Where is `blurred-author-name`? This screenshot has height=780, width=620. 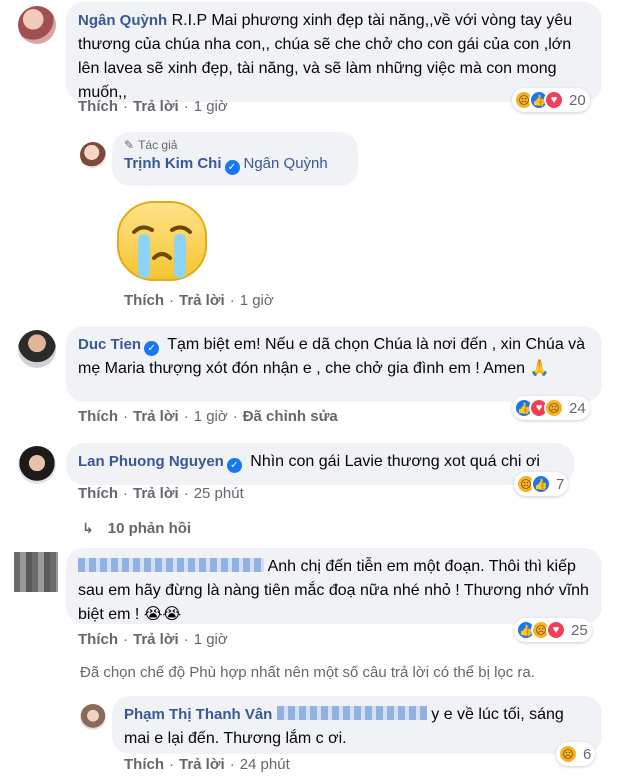
blurred-author-name is located at coordinates (171, 565).